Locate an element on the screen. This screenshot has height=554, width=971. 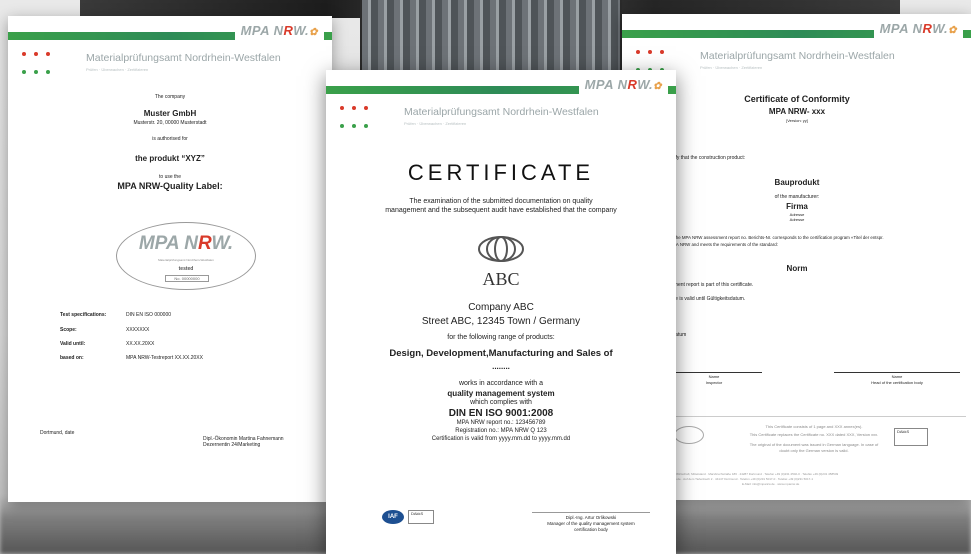
valid-until-text: ficate is valid until Gültigkeitsdatum. is located at coordinates (706, 299).